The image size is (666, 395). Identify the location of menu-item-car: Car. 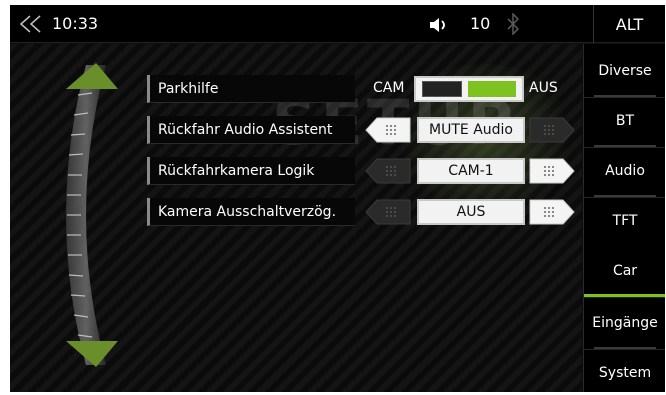
(624, 271).